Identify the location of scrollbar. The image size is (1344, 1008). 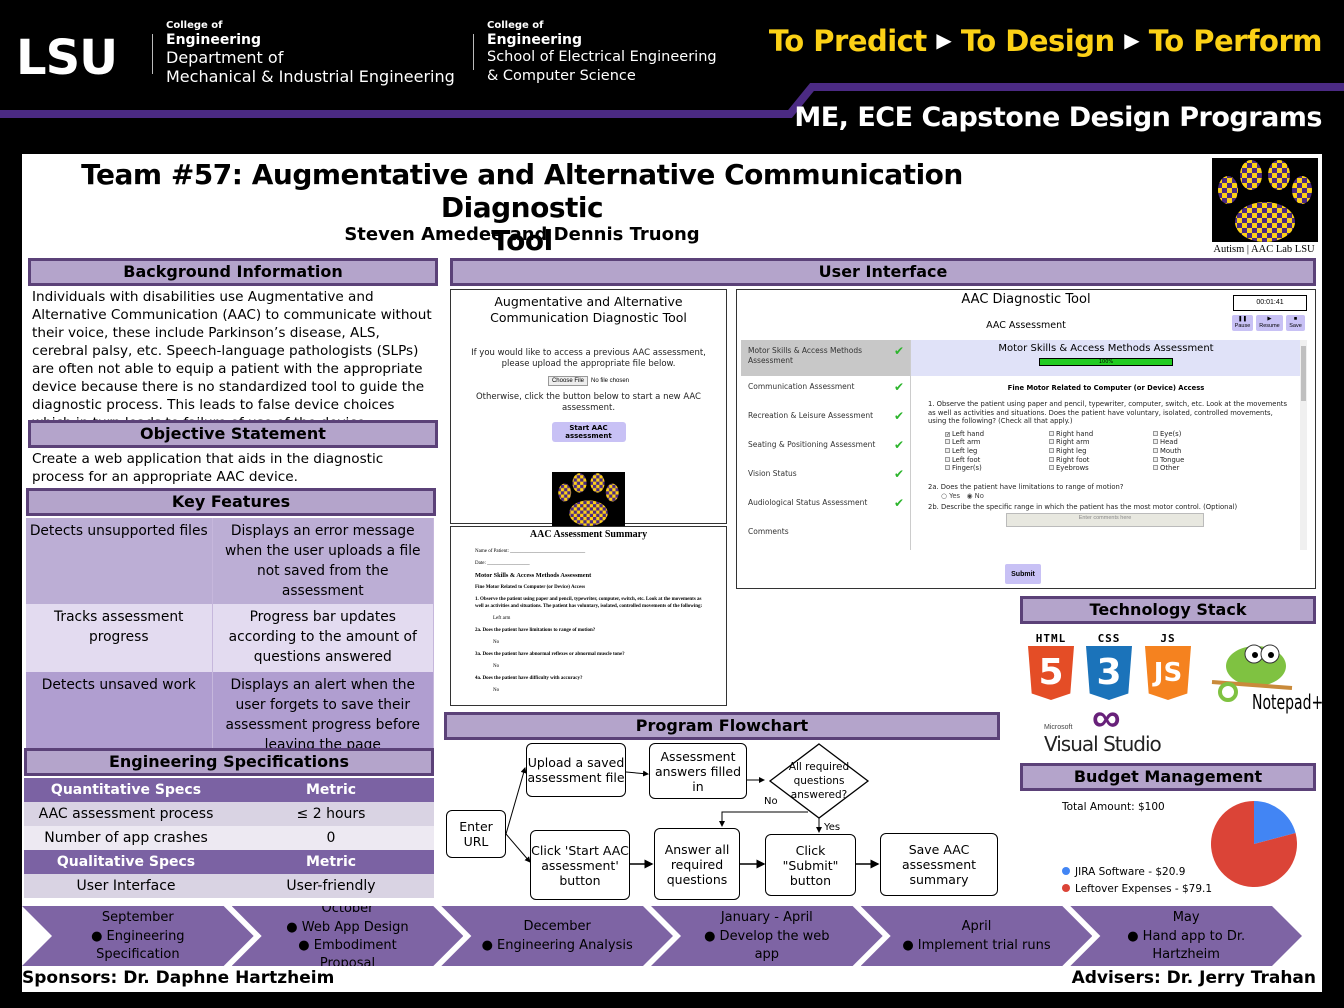
(1303, 445).